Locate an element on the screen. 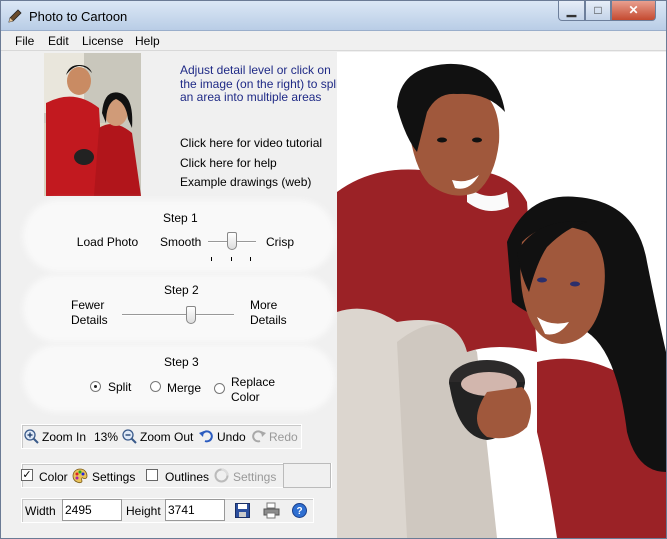 The height and width of the screenshot is (539, 667). close-icon: ✕ is located at coordinates (633, 10).